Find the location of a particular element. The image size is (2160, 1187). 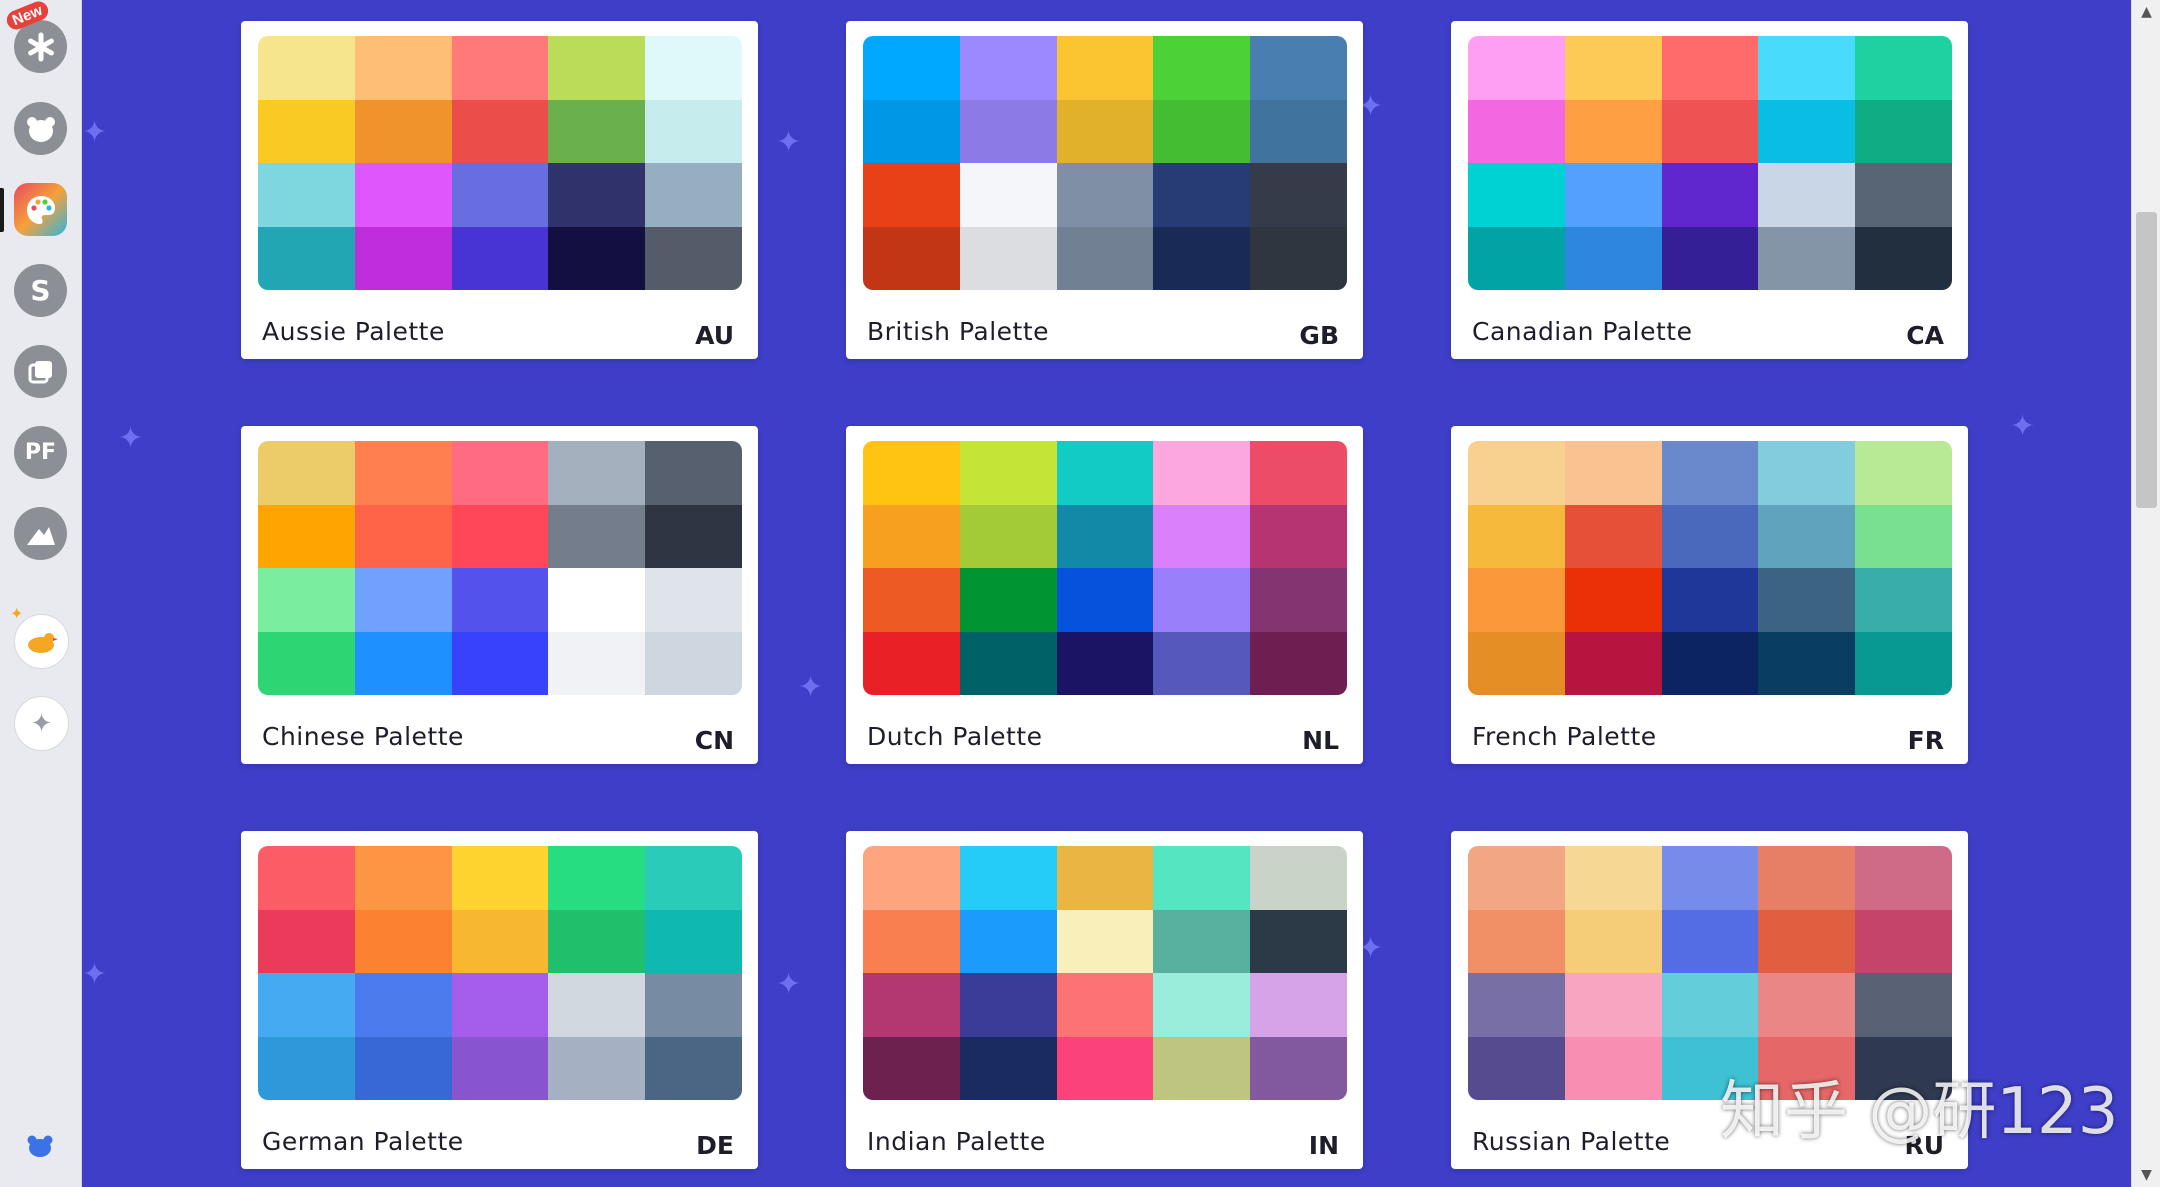

palette-card-german: German Palette DE is located at coordinates (499, 1000).